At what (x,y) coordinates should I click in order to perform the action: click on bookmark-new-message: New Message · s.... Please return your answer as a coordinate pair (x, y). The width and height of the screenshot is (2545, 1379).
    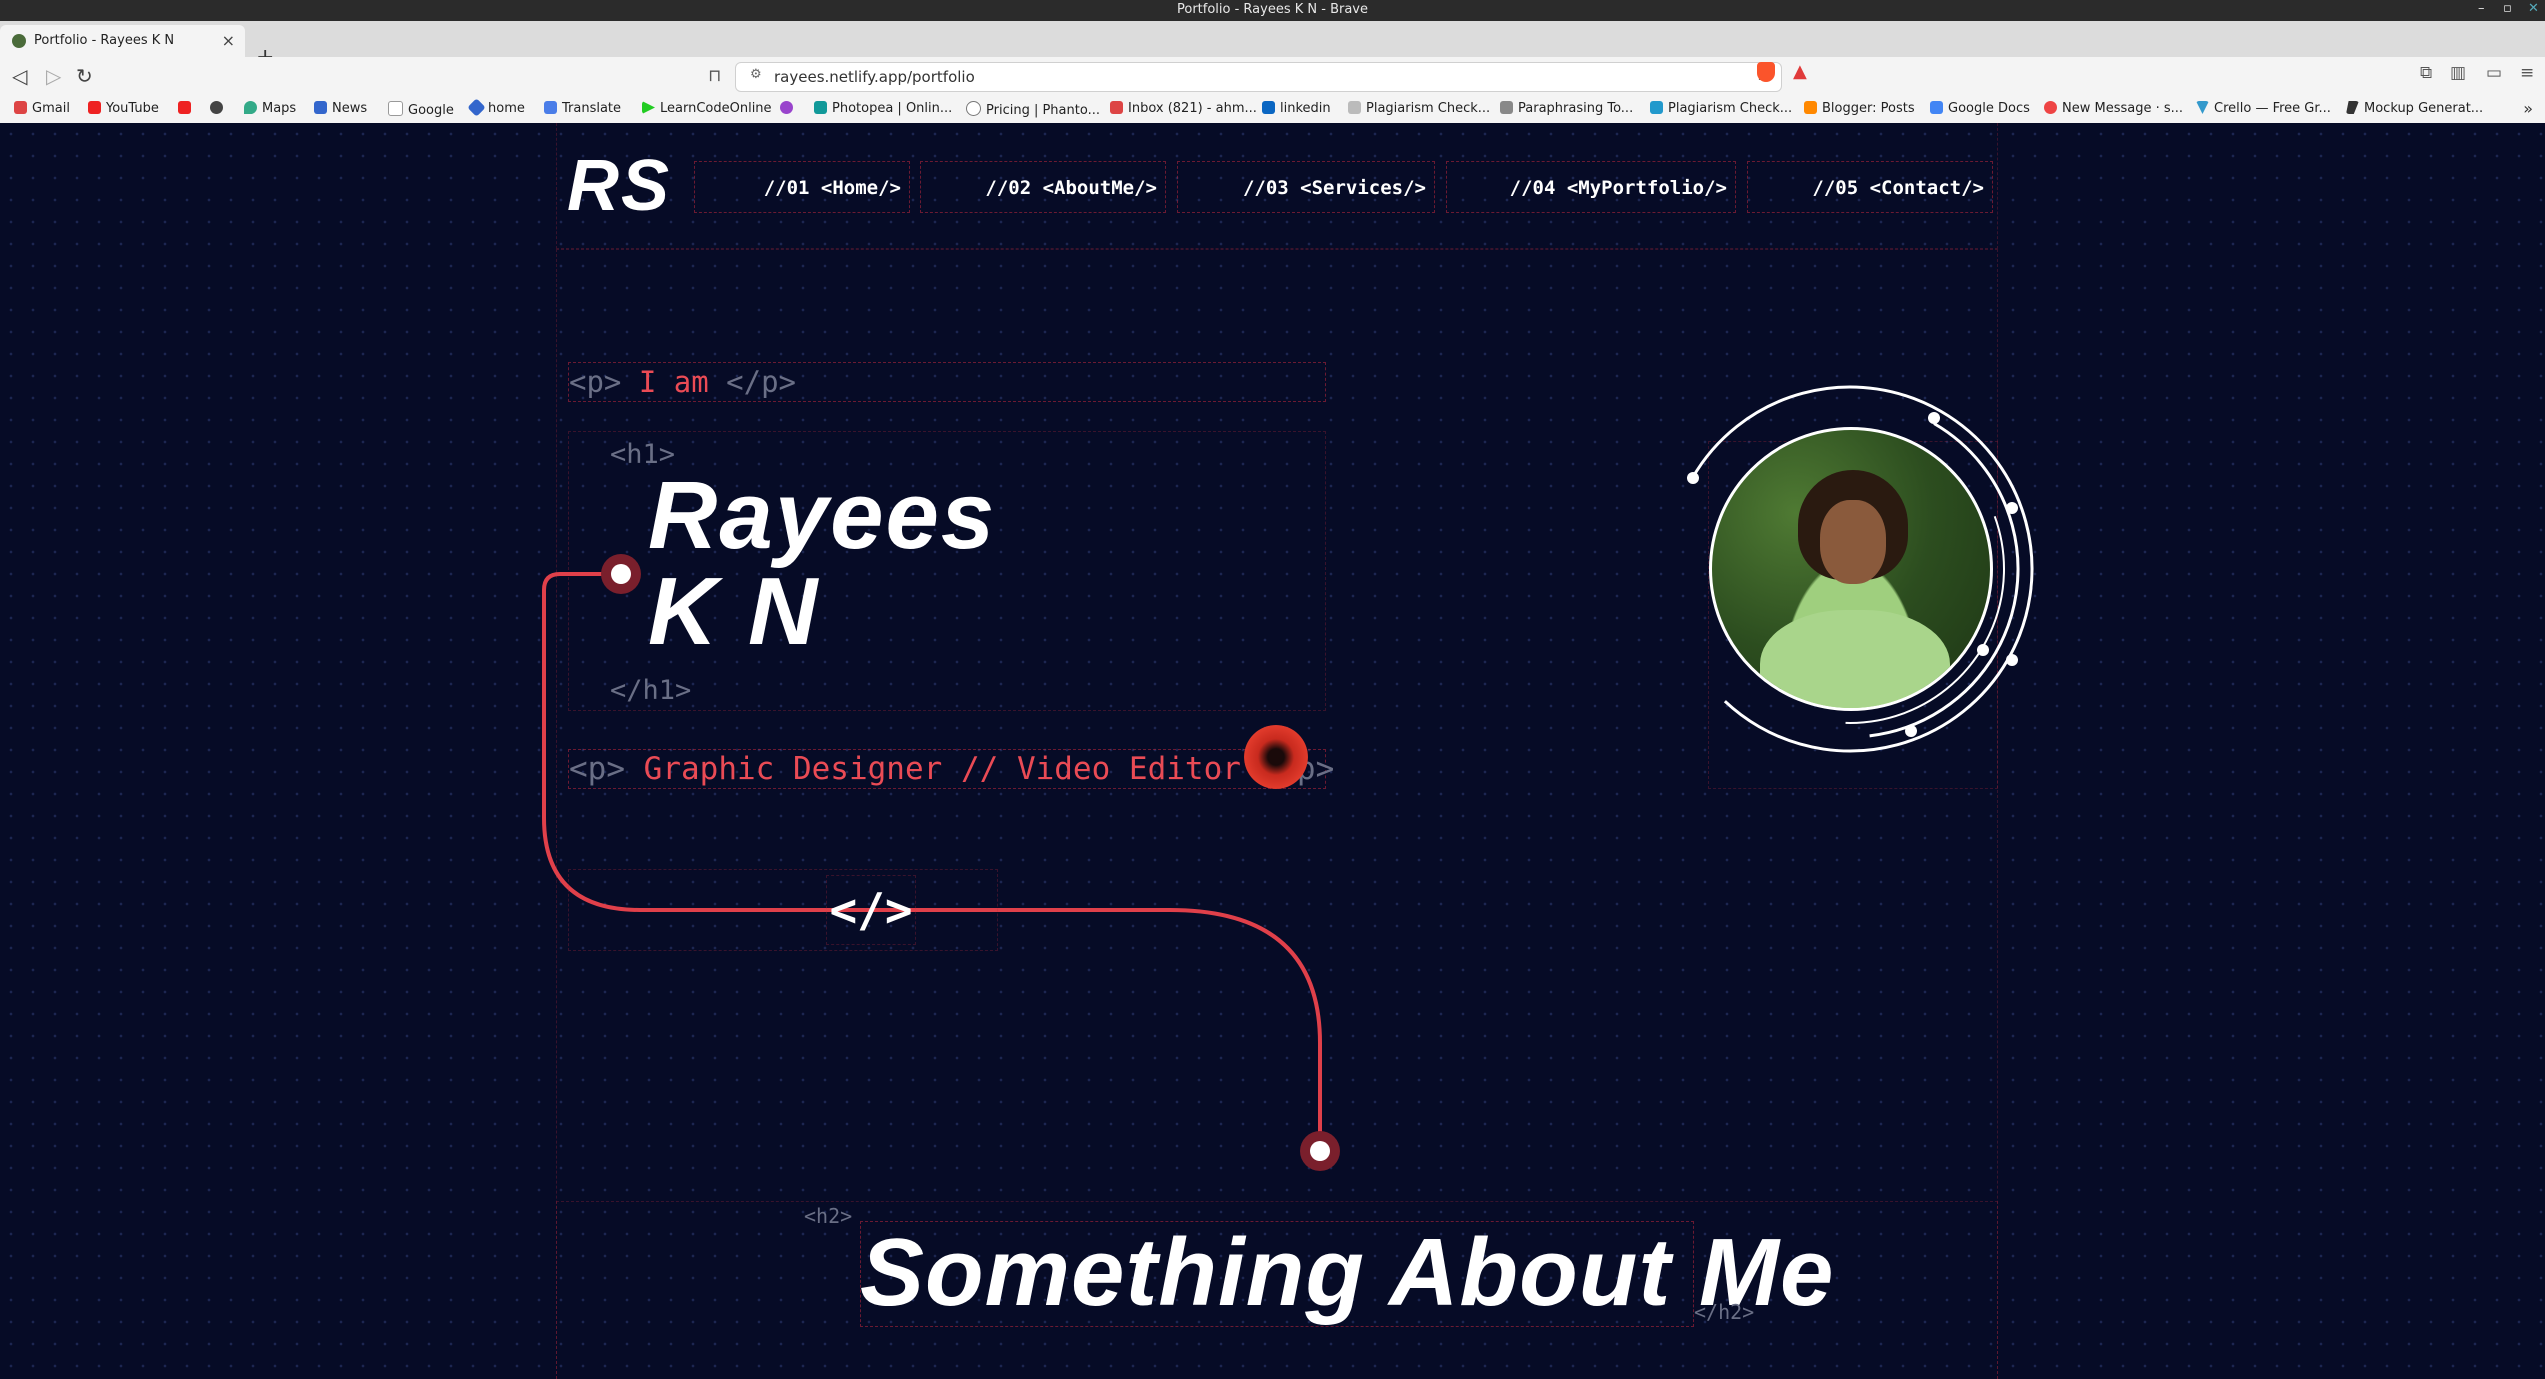
    Looking at the image, I should click on (2113, 108).